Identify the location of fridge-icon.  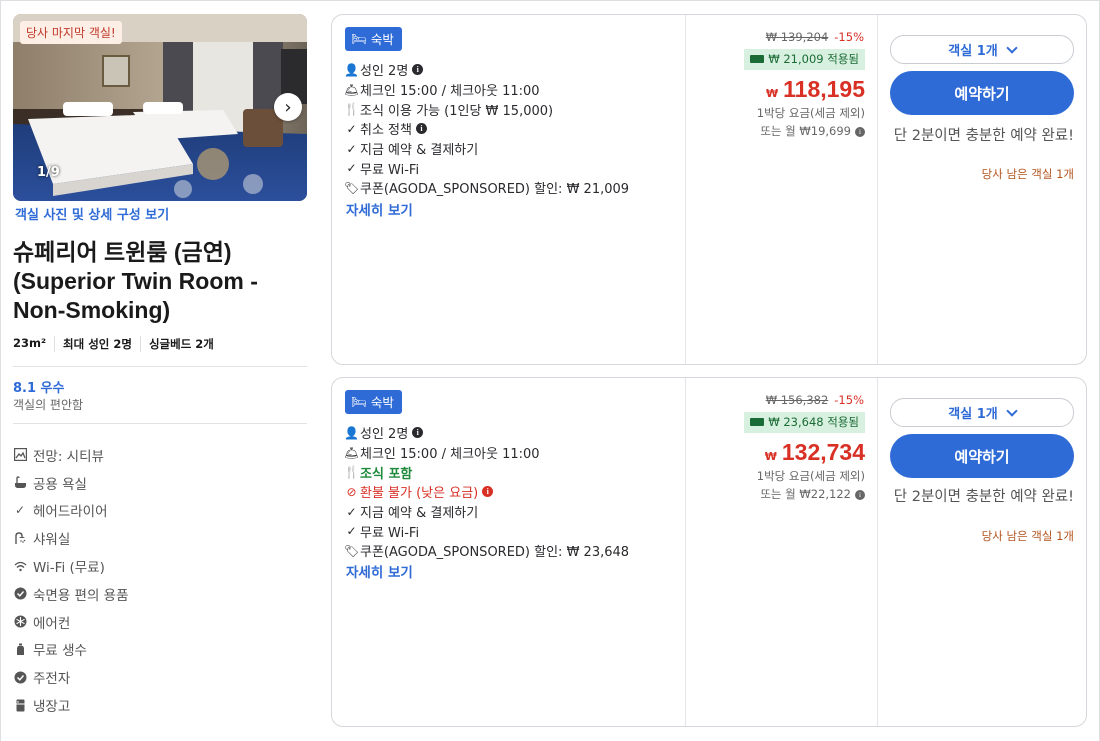
(20, 705).